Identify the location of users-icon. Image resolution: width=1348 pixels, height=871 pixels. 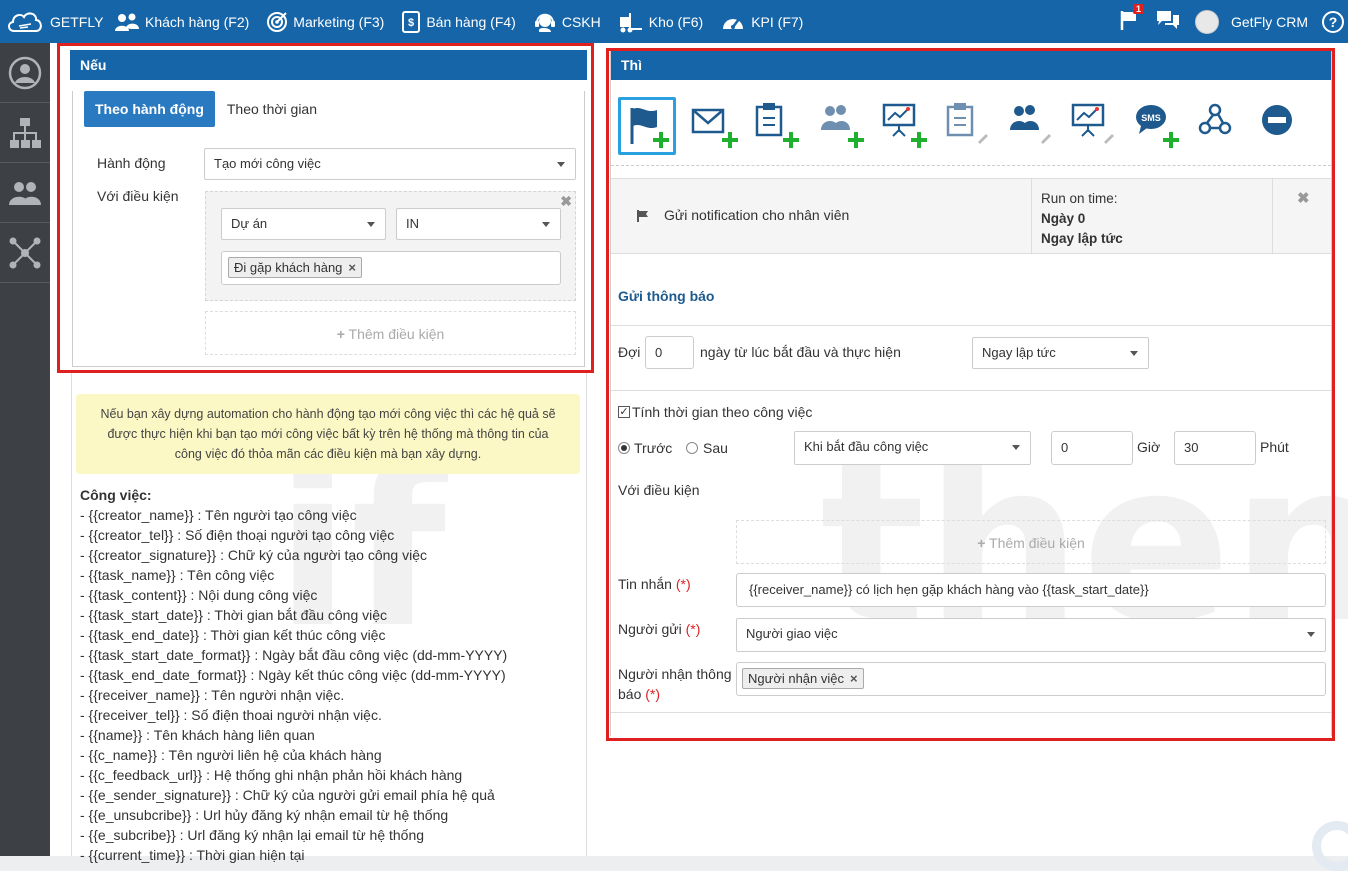
(127, 22).